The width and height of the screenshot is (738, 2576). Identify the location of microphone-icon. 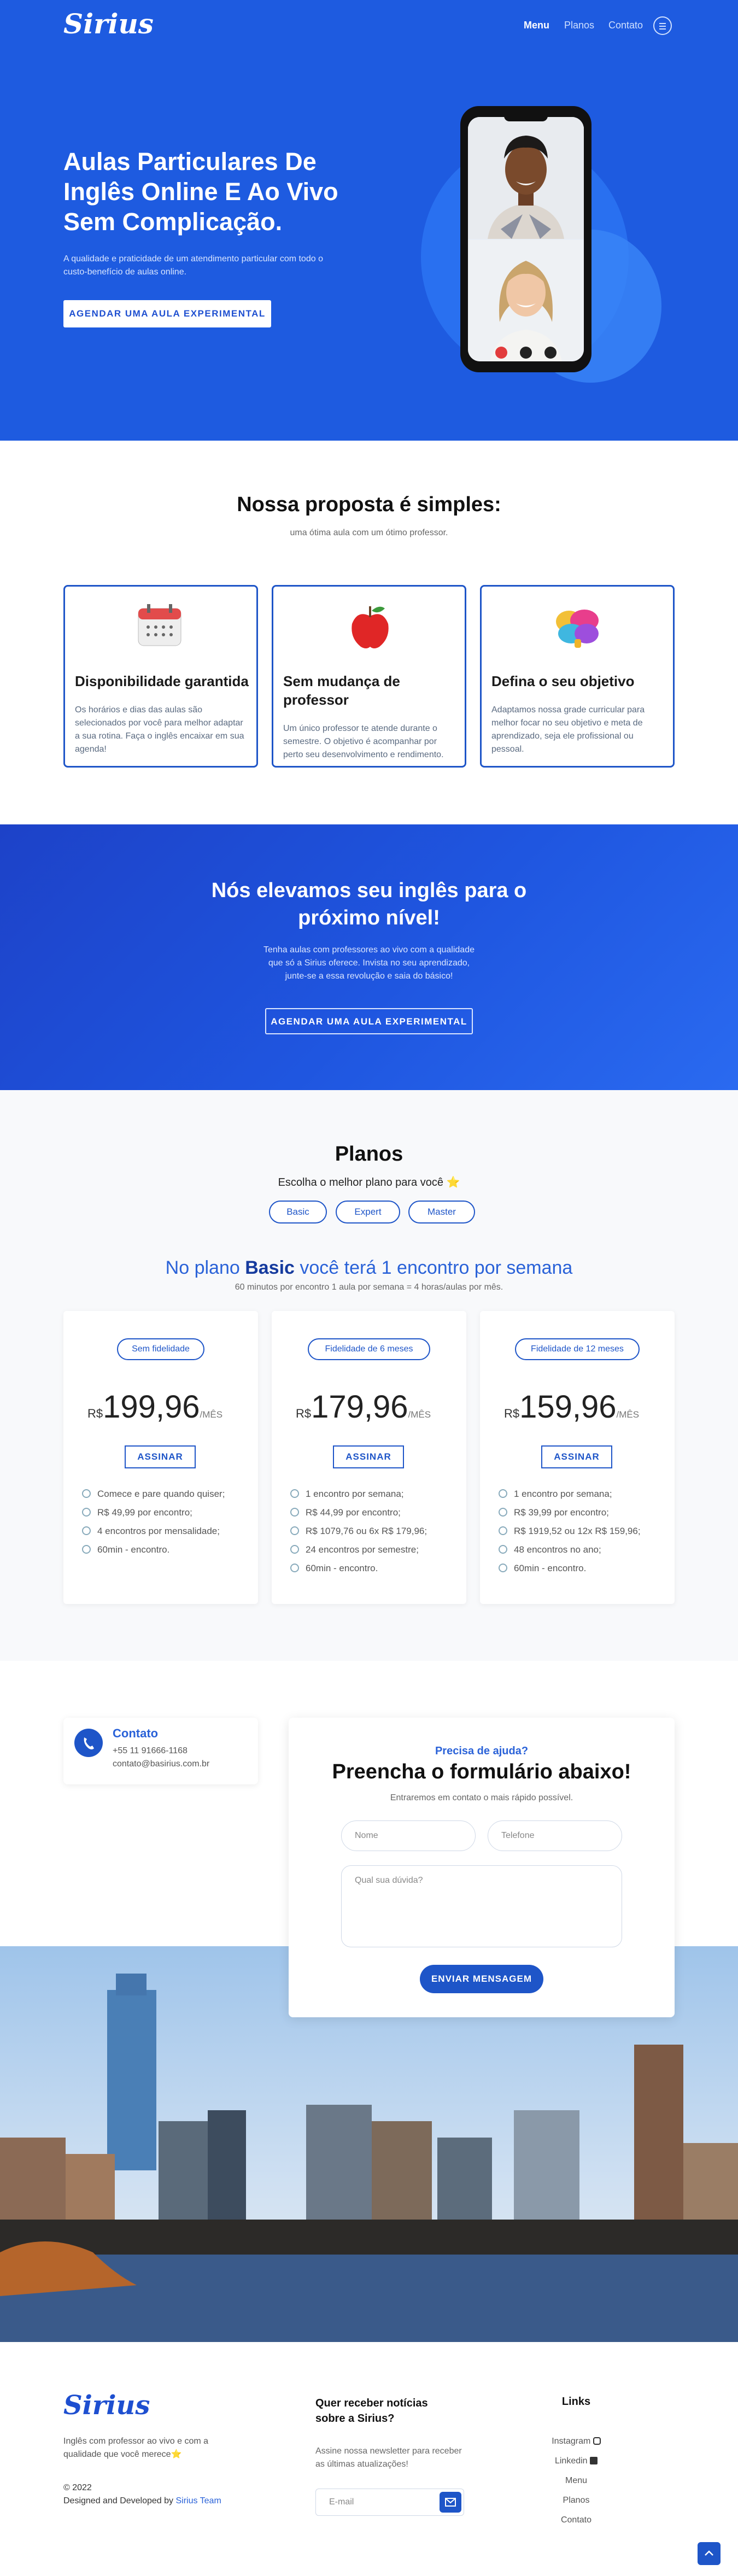
(550, 353).